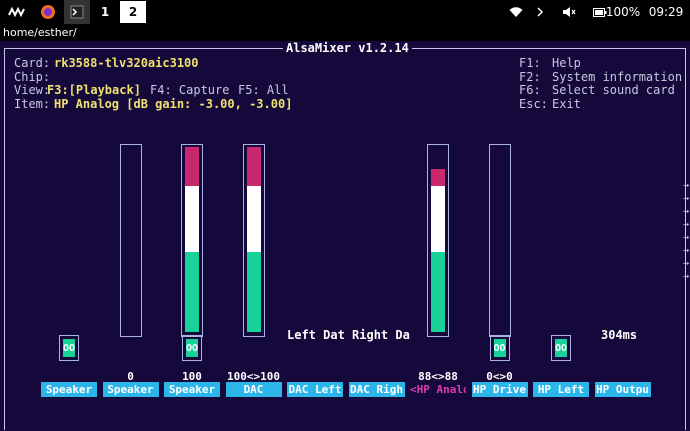 The height and width of the screenshot is (431, 690). What do you see at coordinates (533, 104) in the screenshot?
I see `help-key-esc: Esc:` at bounding box center [533, 104].